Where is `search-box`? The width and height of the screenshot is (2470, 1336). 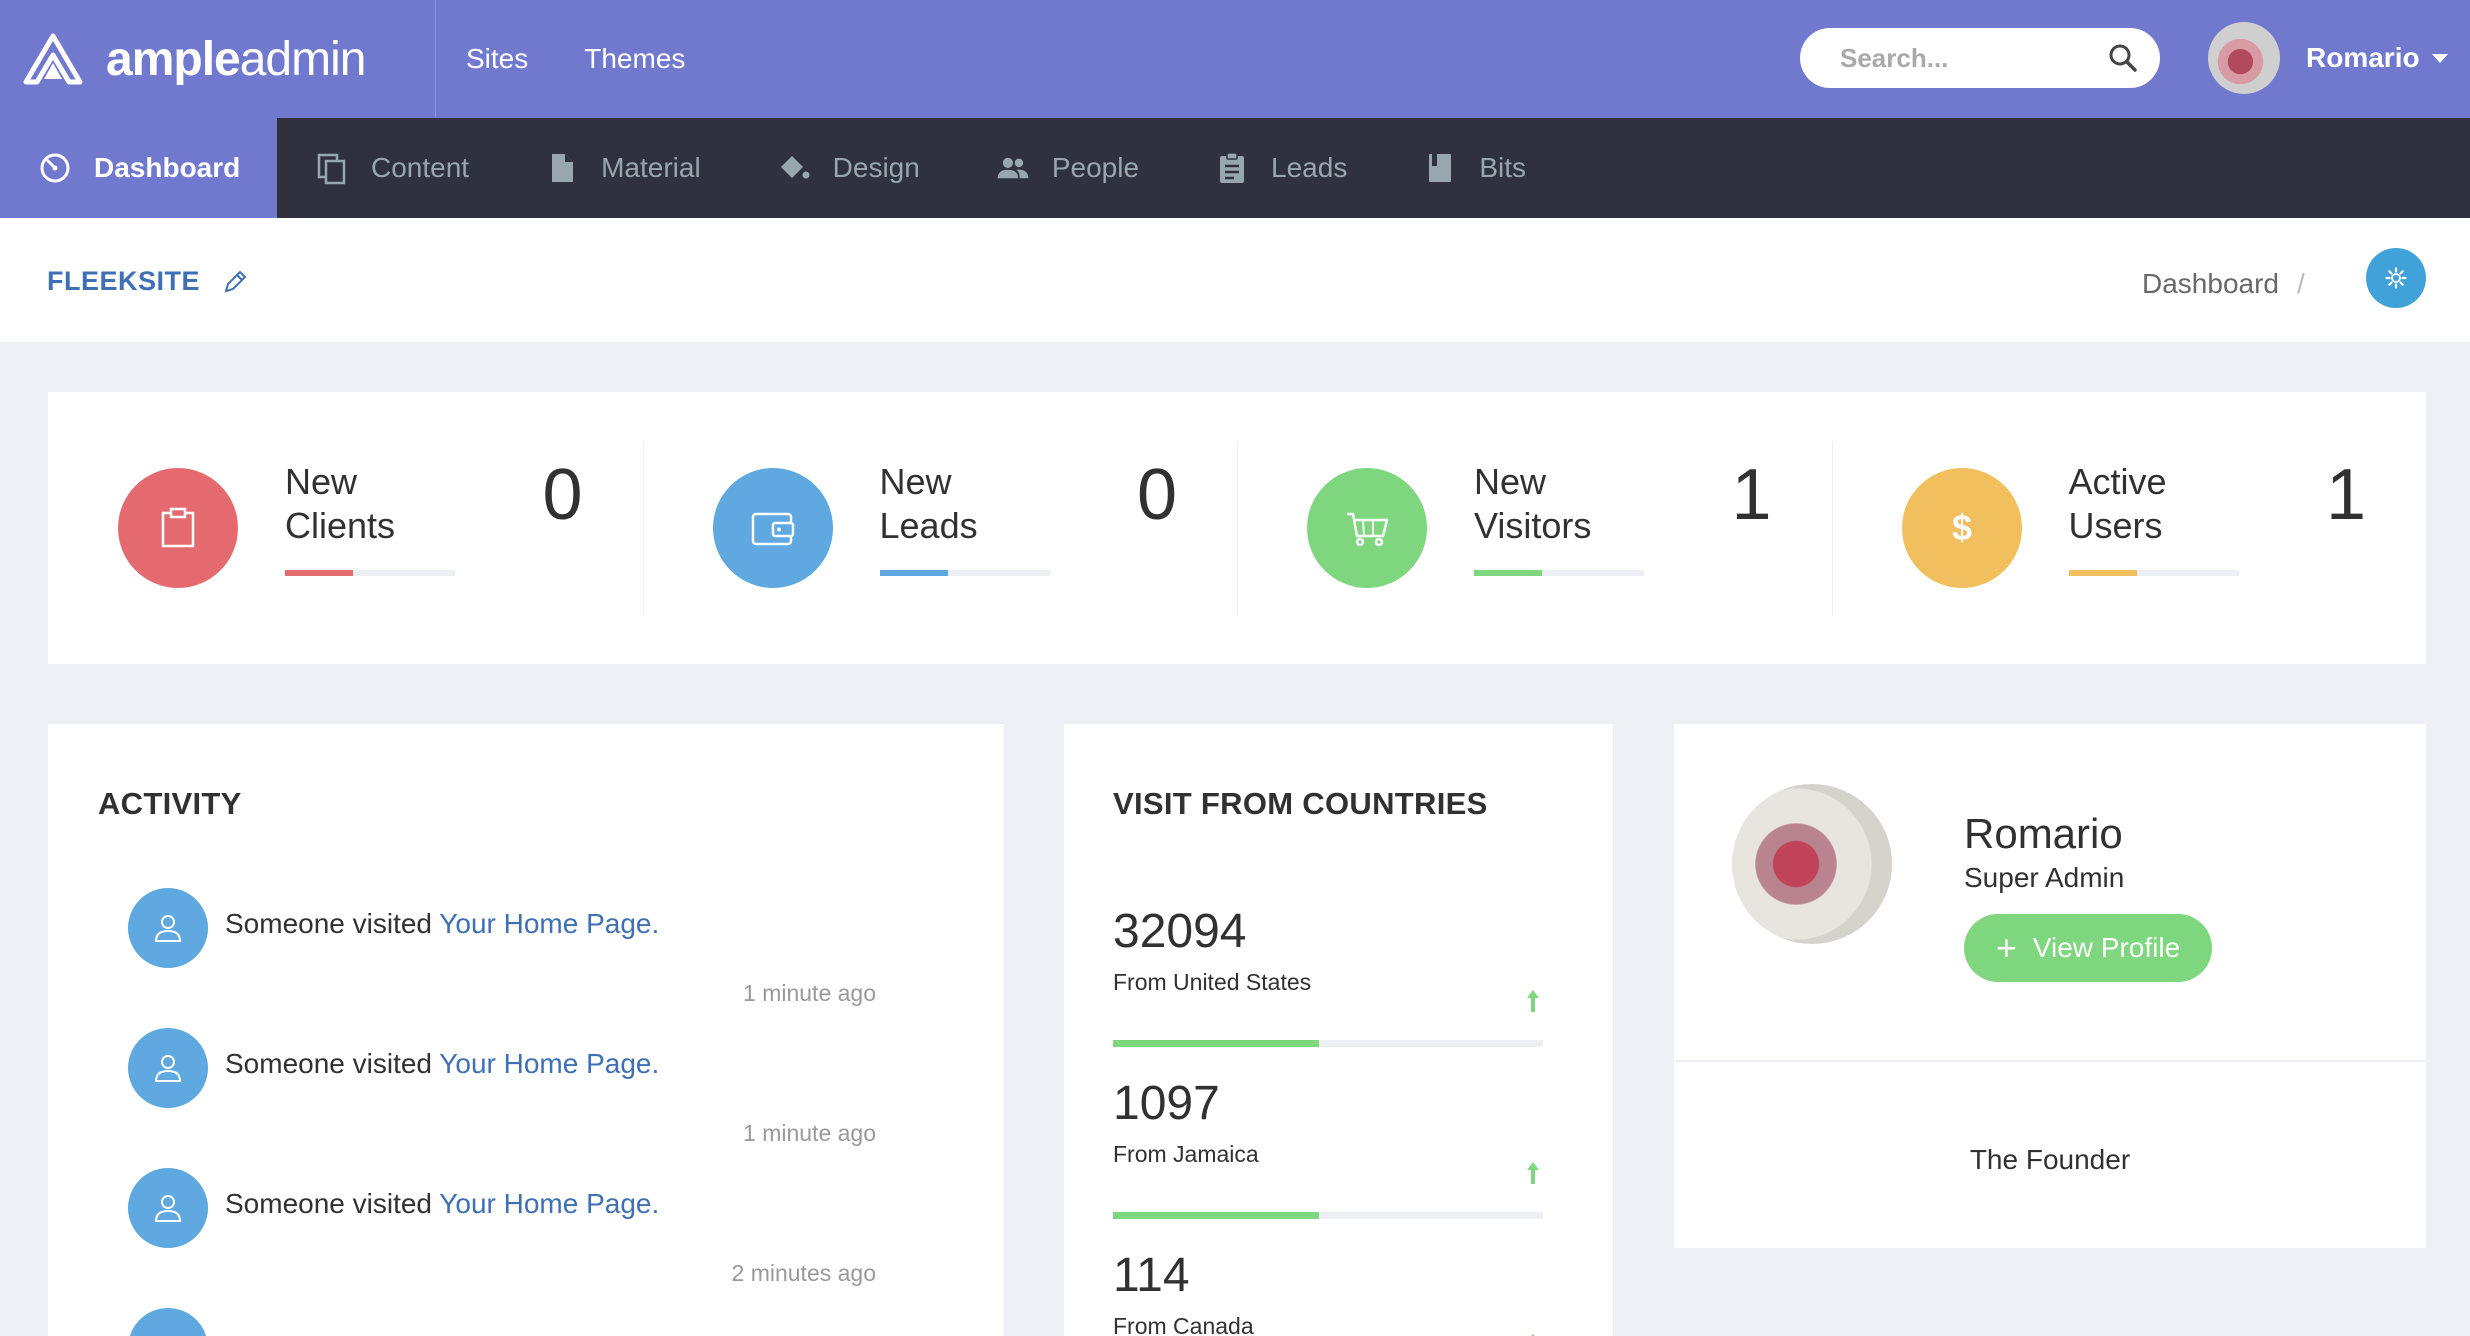 search-box is located at coordinates (1980, 58).